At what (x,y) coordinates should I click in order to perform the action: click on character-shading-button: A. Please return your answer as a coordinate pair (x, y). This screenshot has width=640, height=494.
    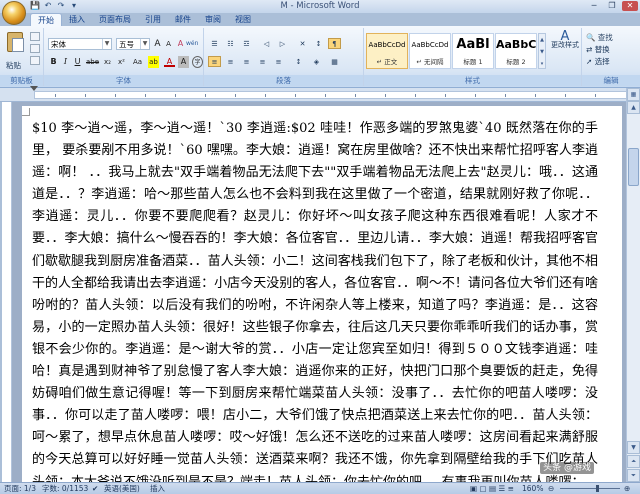
    Looking at the image, I should click on (183, 62).